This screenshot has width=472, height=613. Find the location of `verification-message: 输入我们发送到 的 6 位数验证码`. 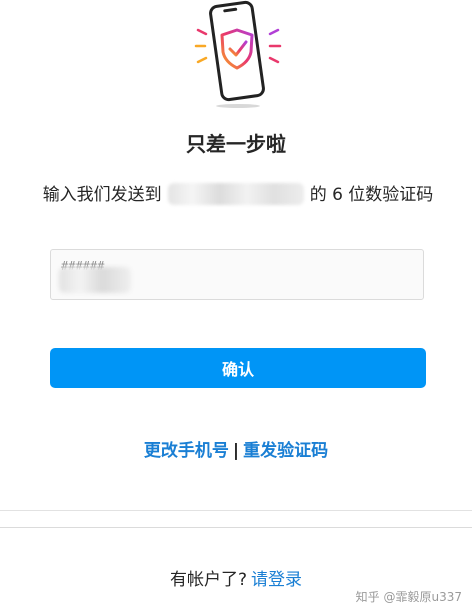

verification-message: 输入我们发送到 的 6 位数验证码 is located at coordinates (238, 195).